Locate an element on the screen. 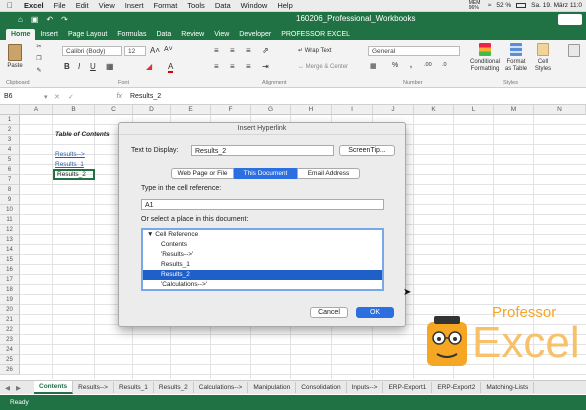  col-header-m: M is located at coordinates (514, 110).